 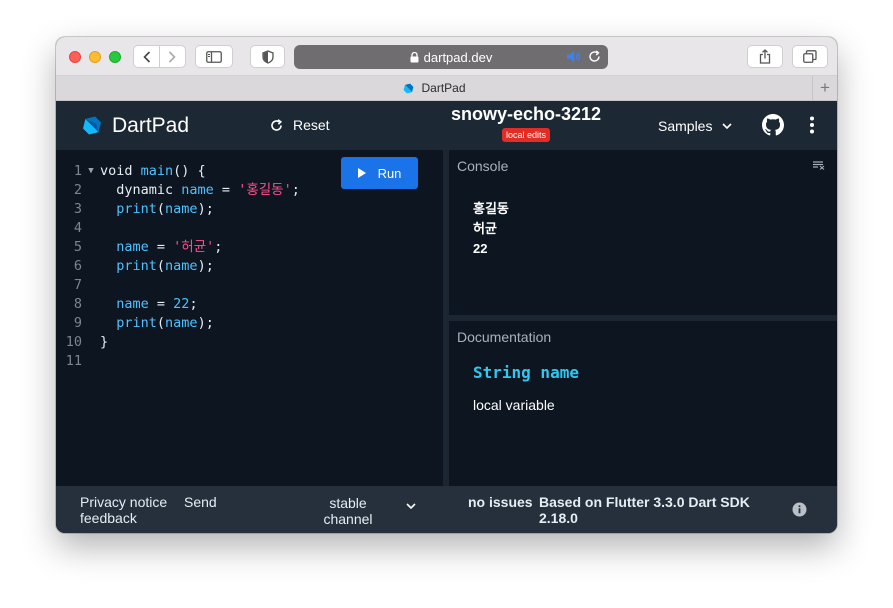 I want to click on dart-logo-icon, so click(x=92, y=125).